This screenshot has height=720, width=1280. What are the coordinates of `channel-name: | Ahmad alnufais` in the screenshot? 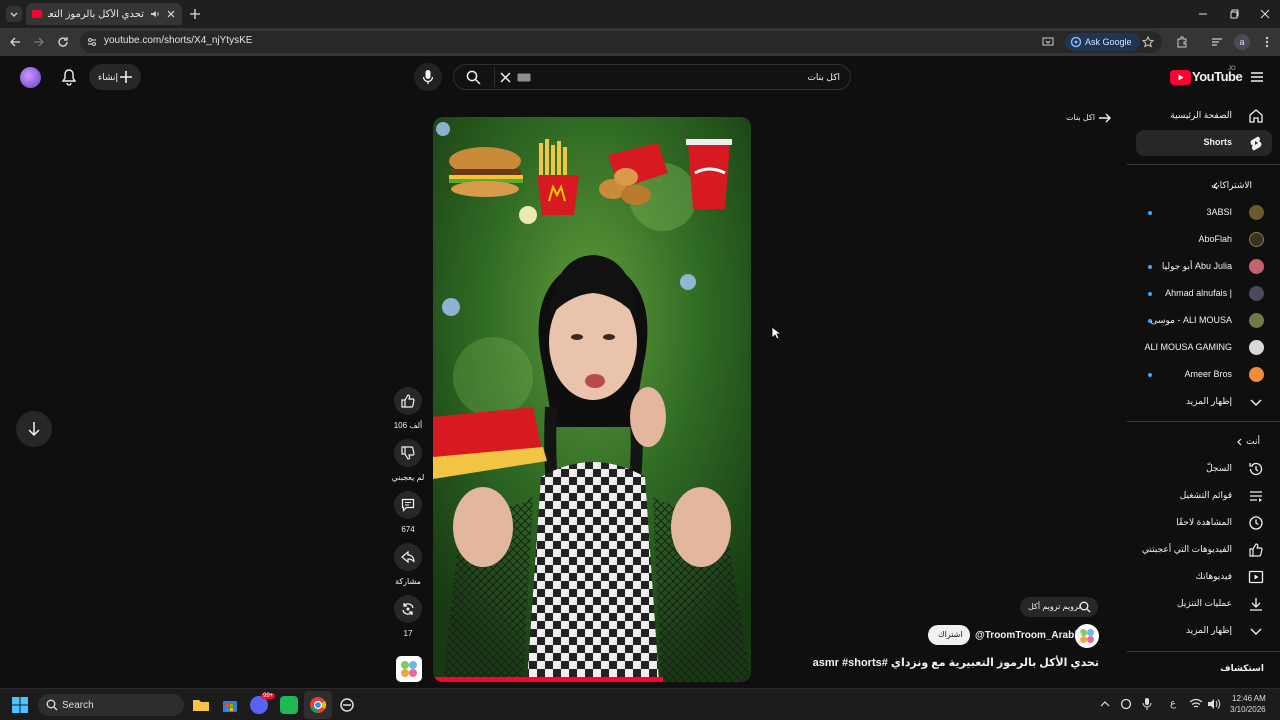 It's located at (1198, 293).